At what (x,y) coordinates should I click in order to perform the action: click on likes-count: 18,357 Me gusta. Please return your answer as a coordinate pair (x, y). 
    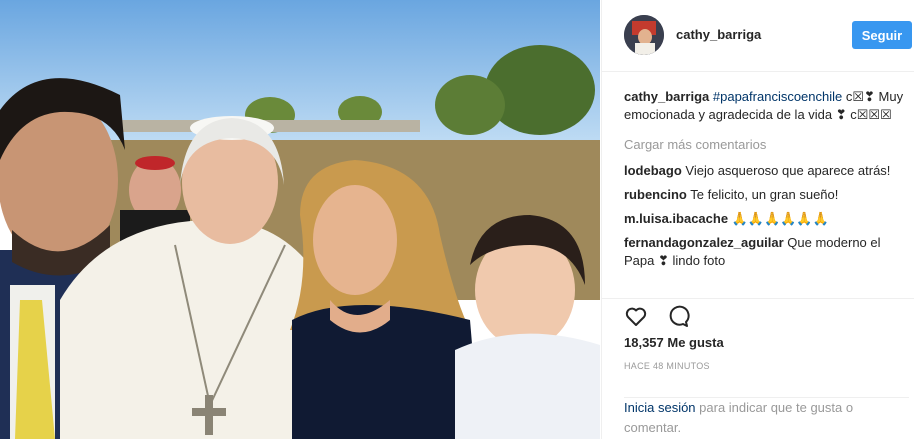
    Looking at the image, I should click on (674, 342).